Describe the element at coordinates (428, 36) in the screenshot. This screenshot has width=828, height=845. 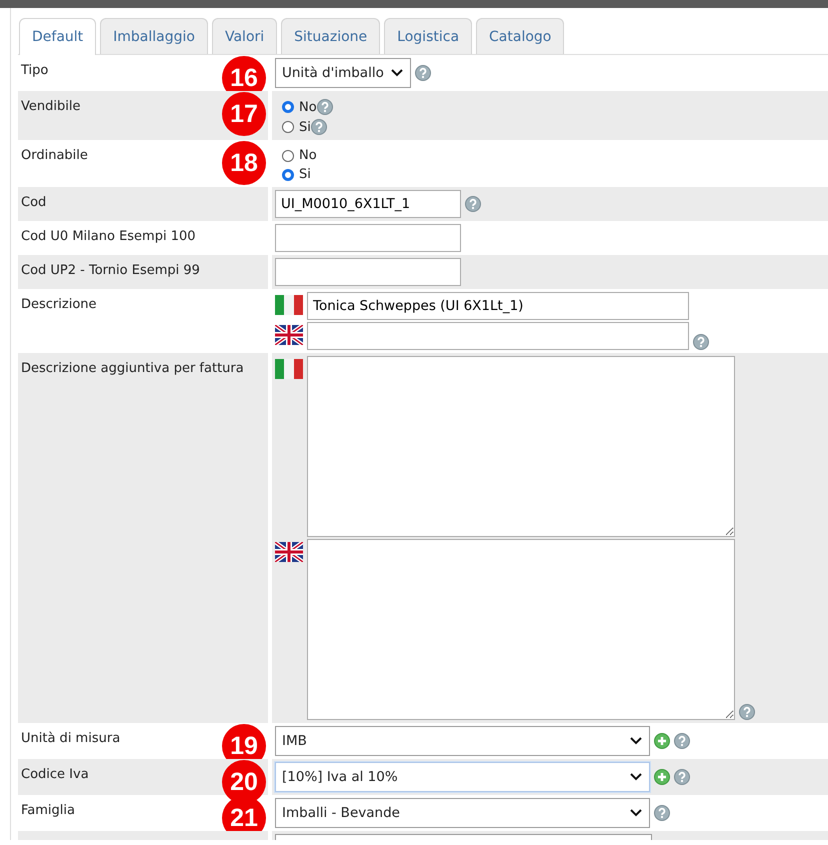
I see `tab: Logistica` at that location.